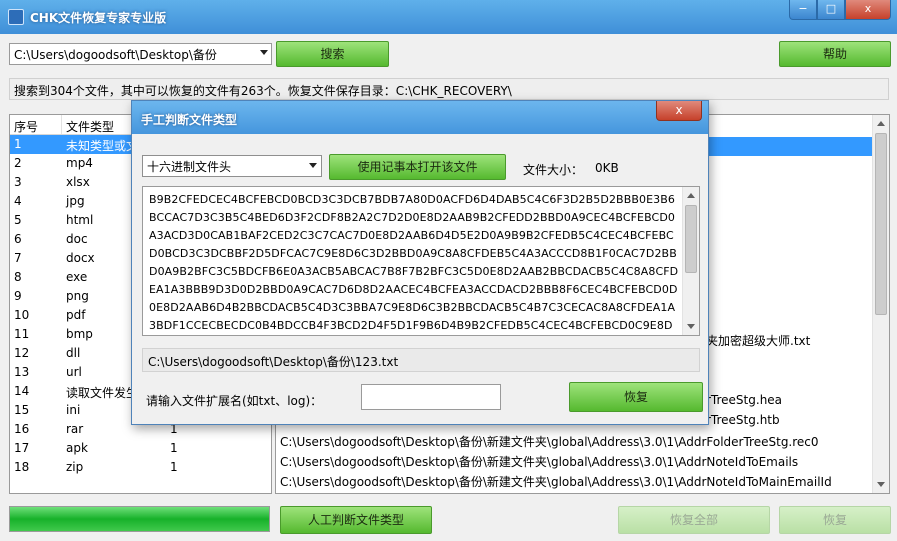  What do you see at coordinates (803, 10) in the screenshot?
I see `minimize-button: −` at bounding box center [803, 10].